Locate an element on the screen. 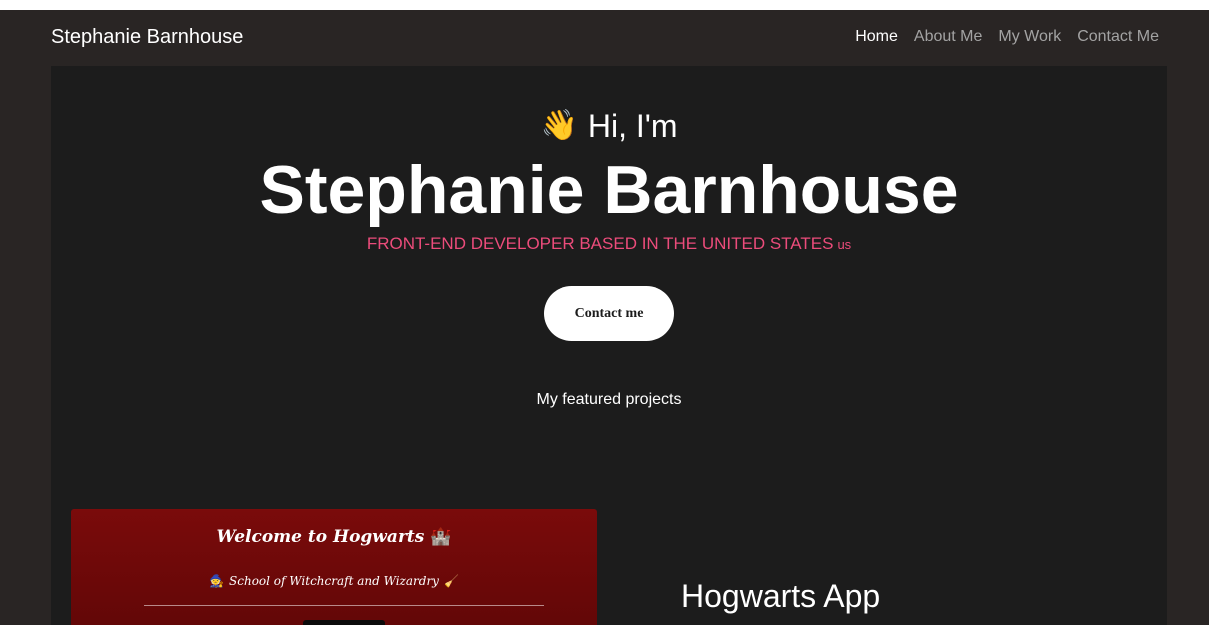 This screenshot has width=1209, height=625. nav-links: Home About Me My Work Contact Me is located at coordinates (999, 37).